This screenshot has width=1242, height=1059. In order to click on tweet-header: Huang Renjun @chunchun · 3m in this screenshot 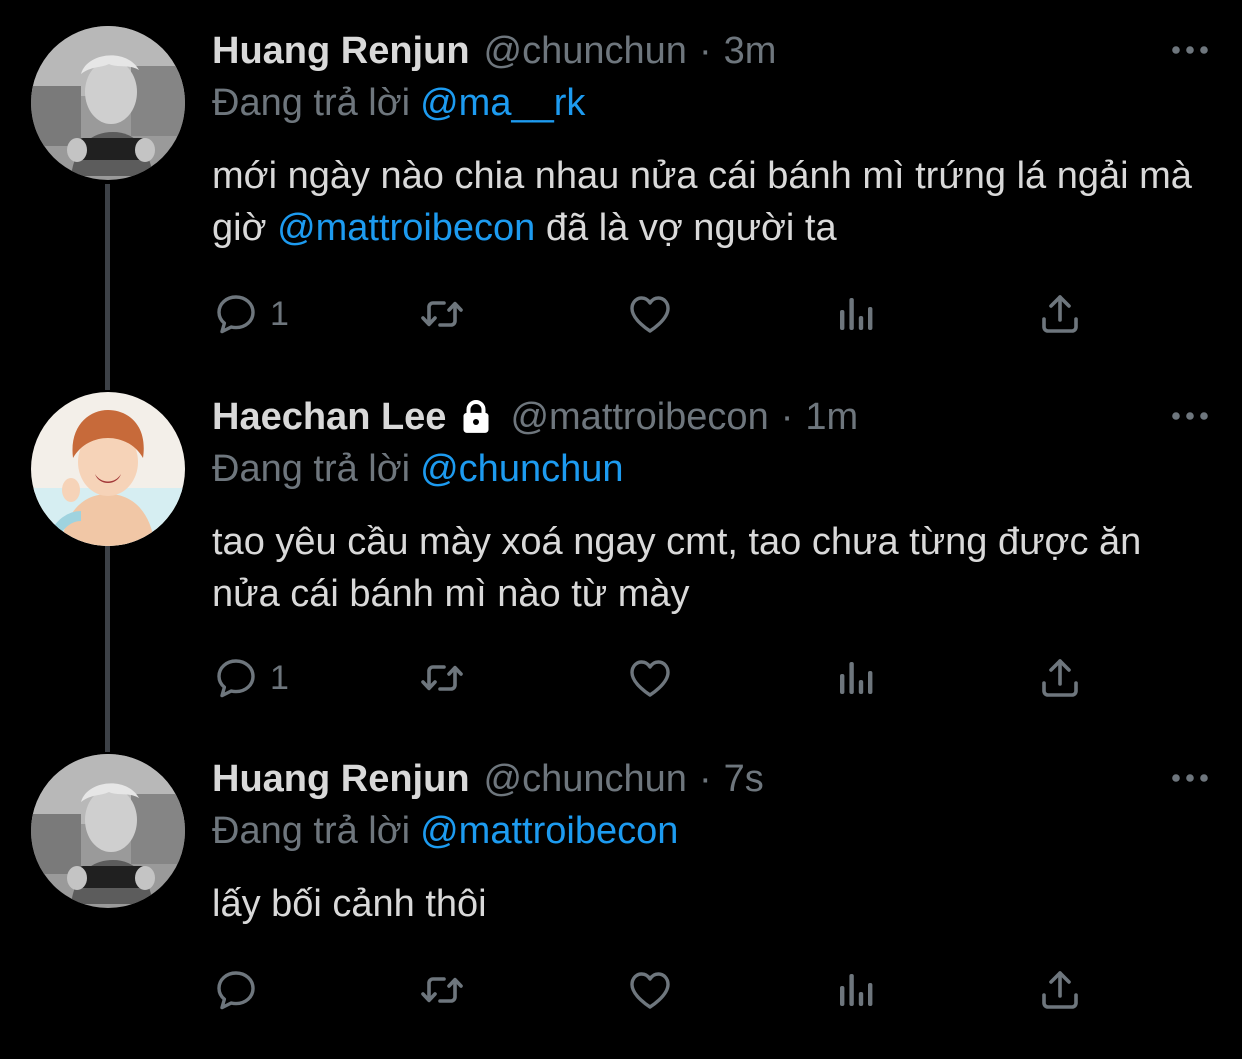, I will do `click(494, 51)`.